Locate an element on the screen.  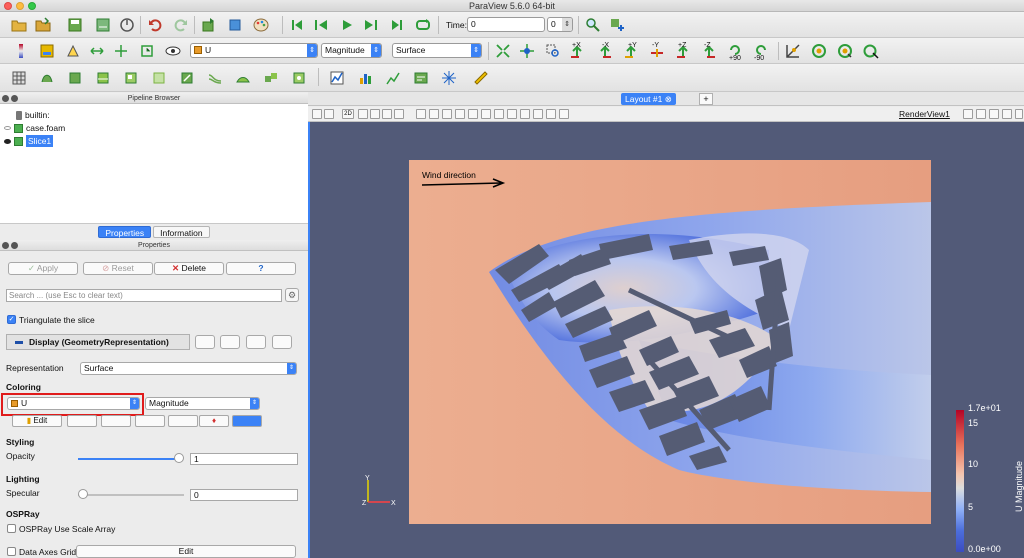
clip-icon is located at coordinates (75, 78).